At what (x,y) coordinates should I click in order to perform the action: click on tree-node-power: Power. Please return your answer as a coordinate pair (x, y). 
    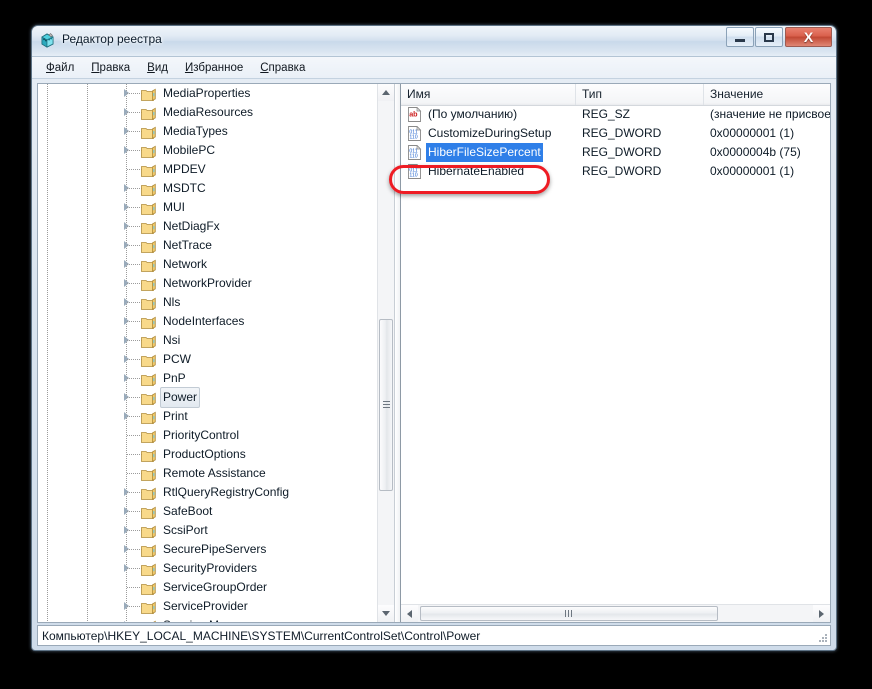
    Looking at the image, I should click on (207, 397).